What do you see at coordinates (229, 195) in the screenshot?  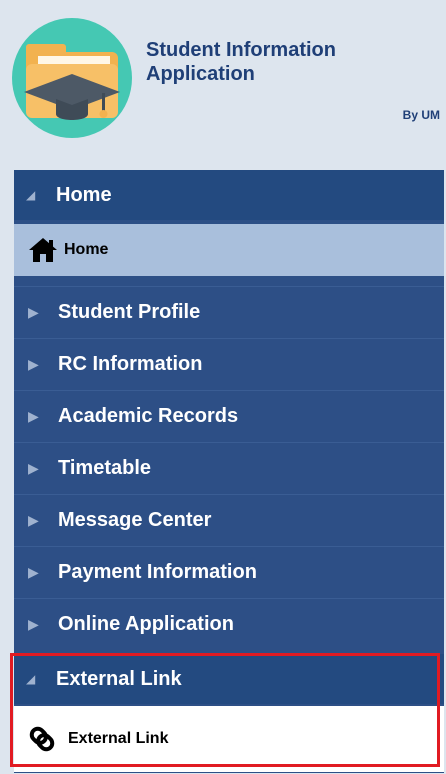 I see `section-header-home: ◢ Home` at bounding box center [229, 195].